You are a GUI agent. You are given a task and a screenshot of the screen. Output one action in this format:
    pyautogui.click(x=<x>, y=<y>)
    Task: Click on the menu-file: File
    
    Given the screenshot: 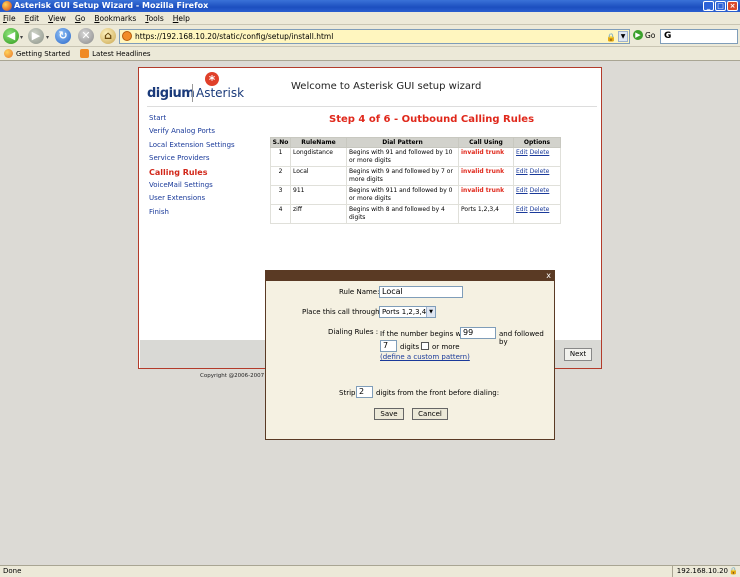 What is the action you would take?
    pyautogui.click(x=9, y=18)
    